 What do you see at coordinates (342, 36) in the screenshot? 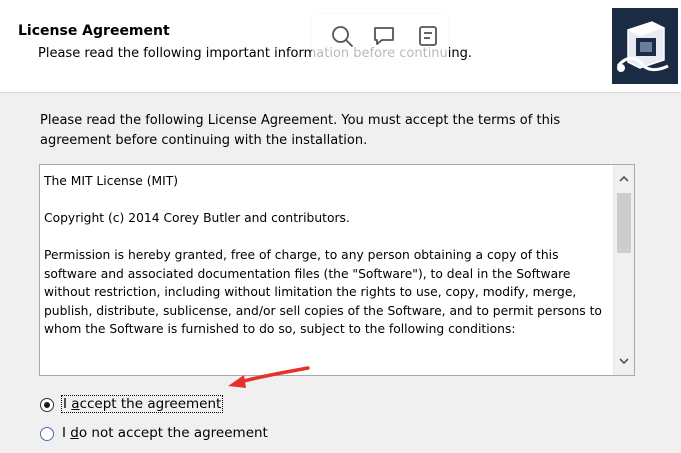
I see `search-icon` at bounding box center [342, 36].